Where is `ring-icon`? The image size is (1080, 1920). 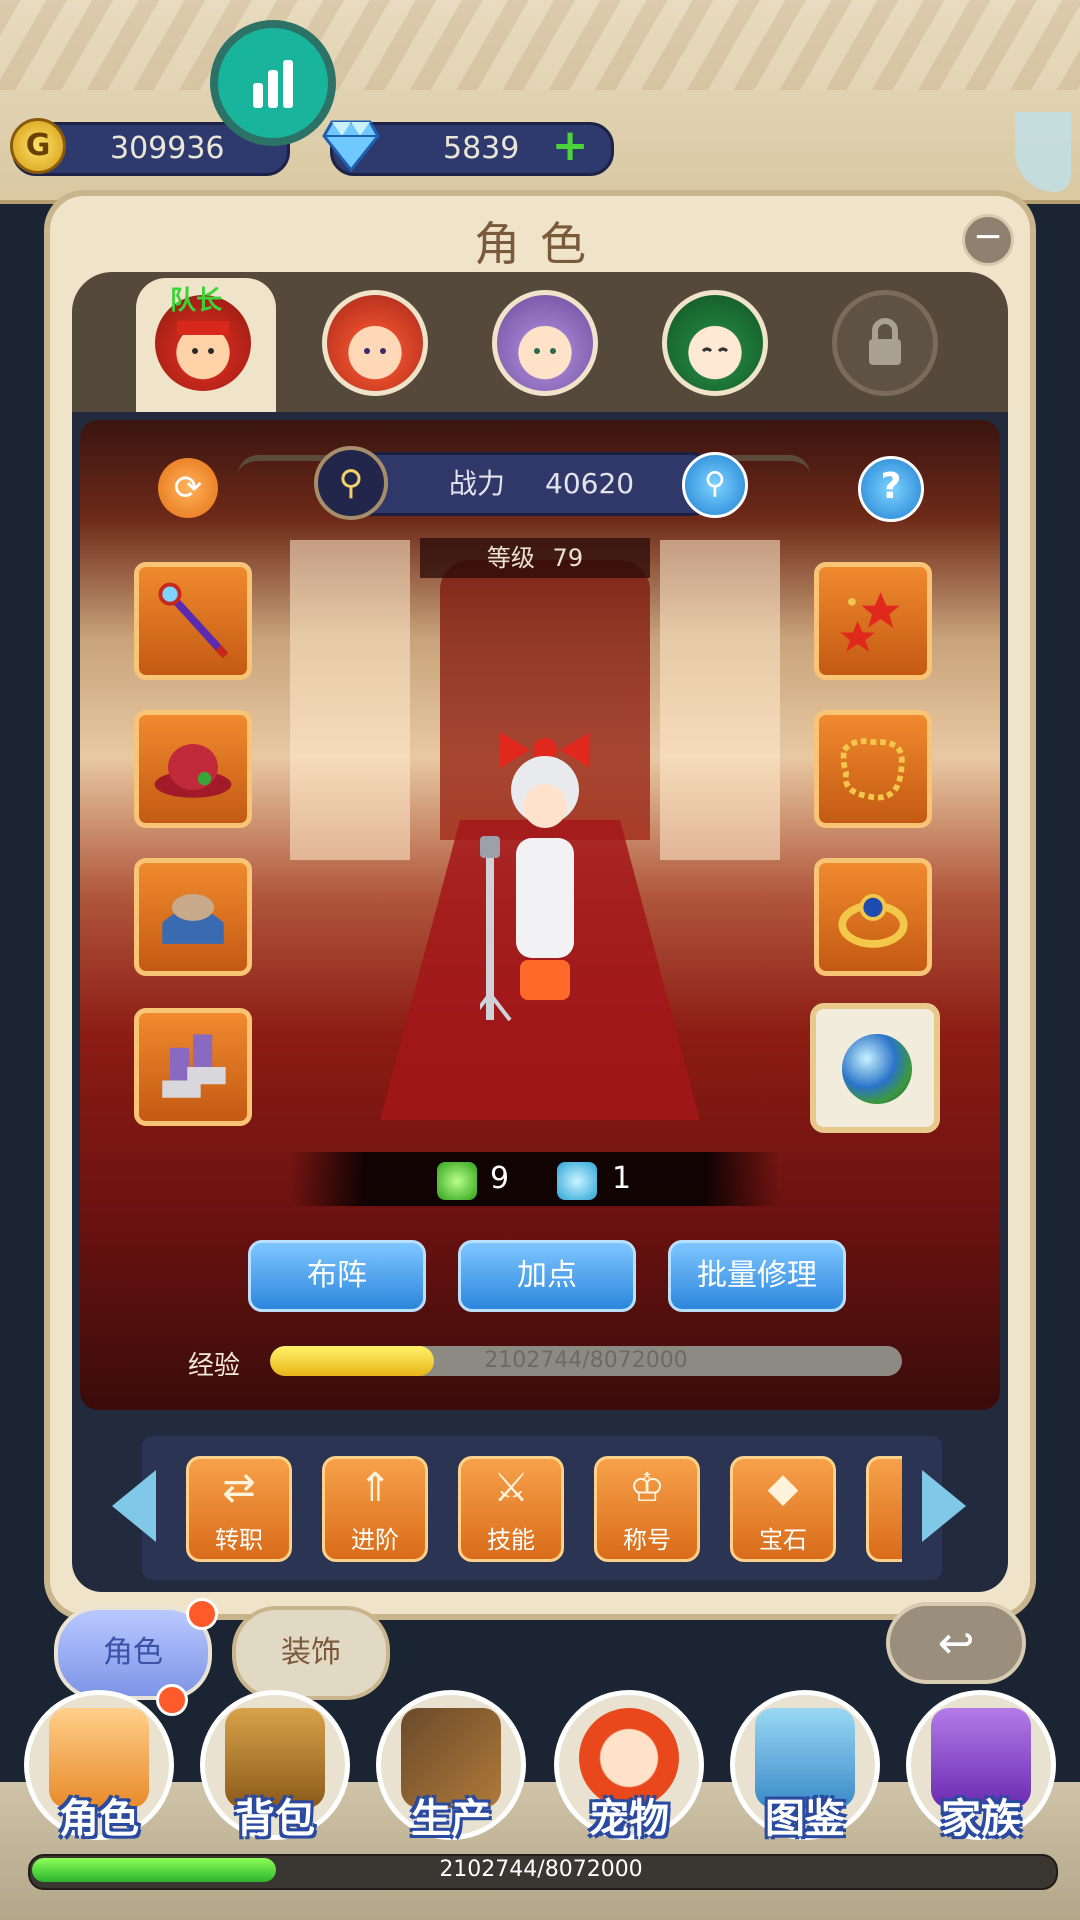 ring-icon is located at coordinates (873, 920).